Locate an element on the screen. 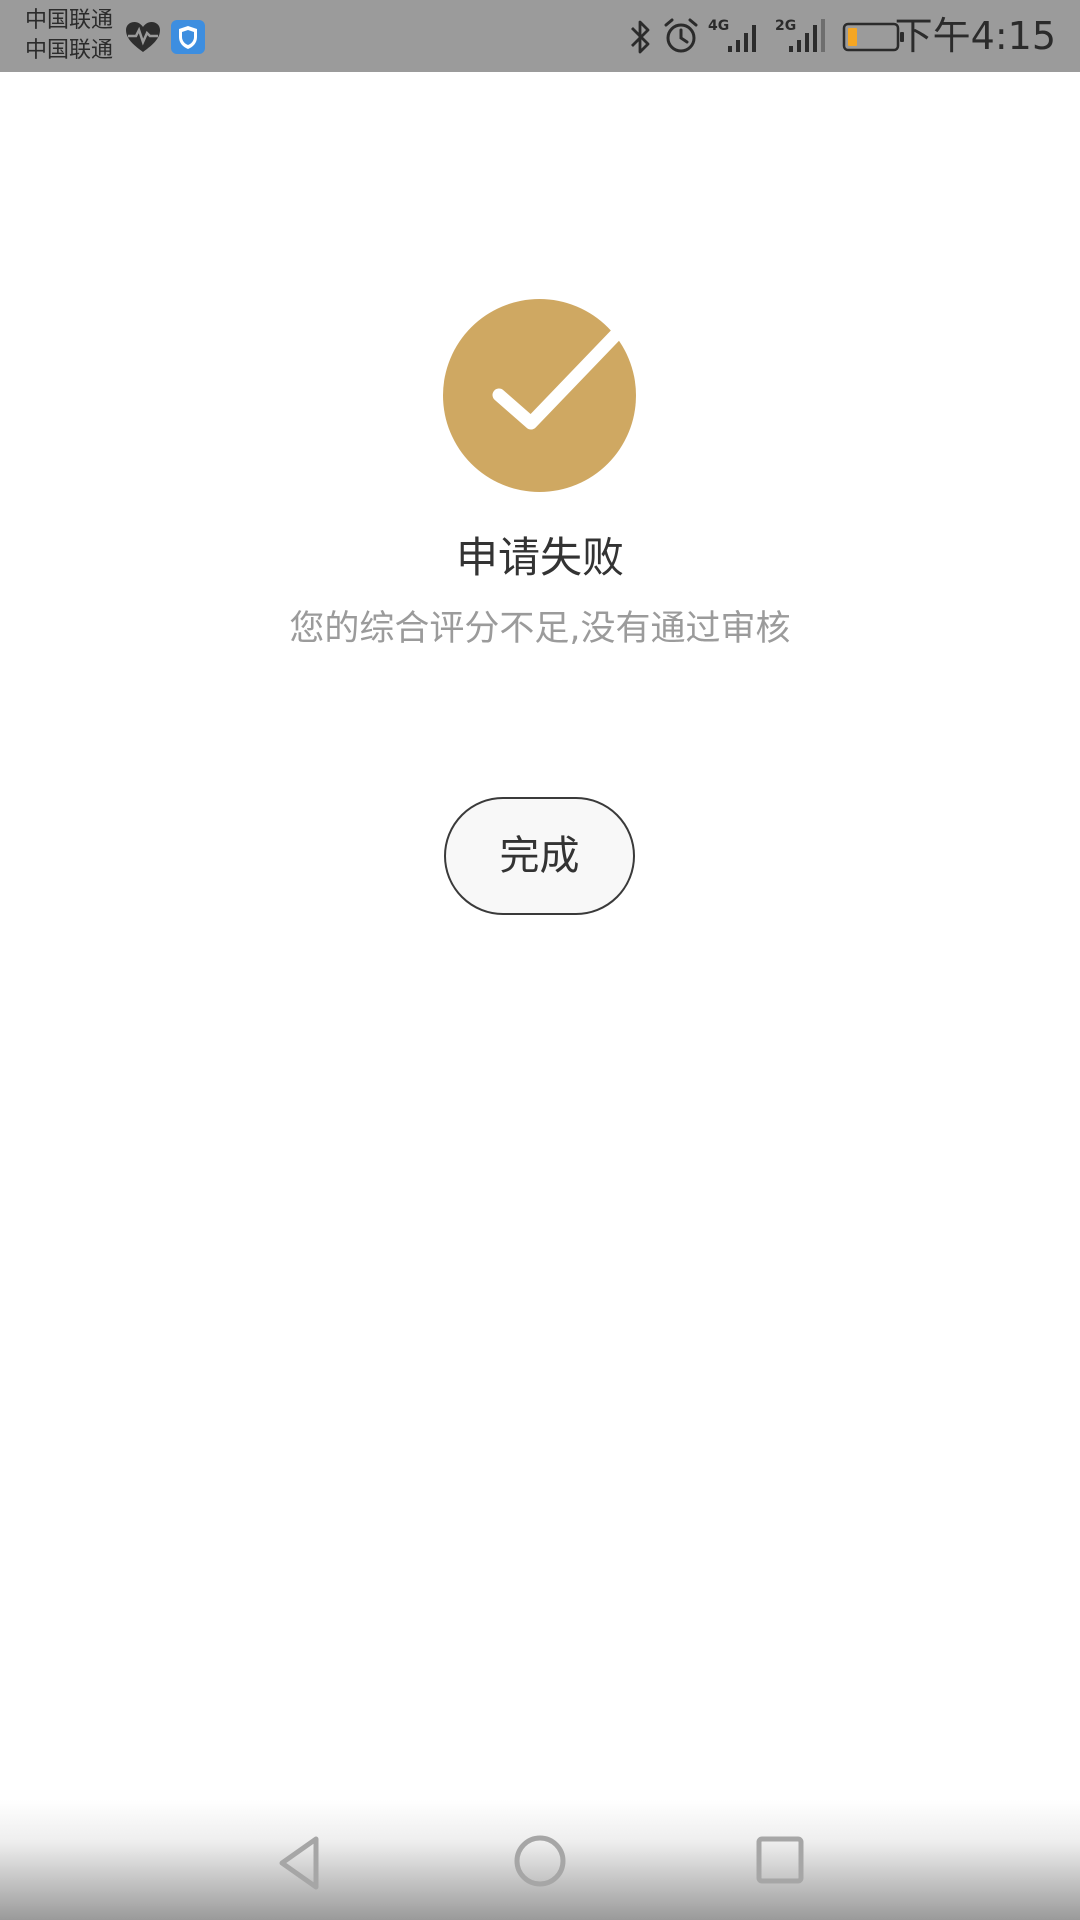  network-label-sim2: 2G is located at coordinates (785, 26).